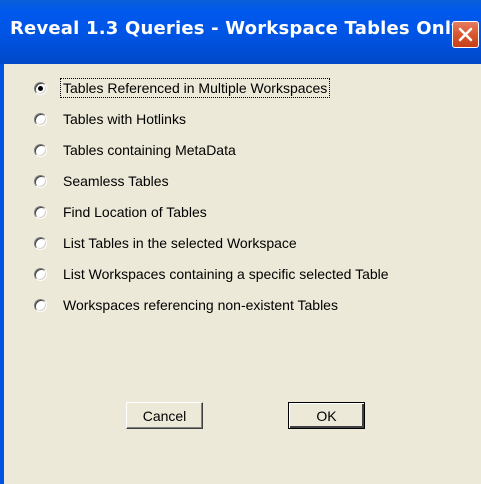  I want to click on option-multiple-workspaces: Tables Referenced in Multiple Workspaces, so click(182, 88).